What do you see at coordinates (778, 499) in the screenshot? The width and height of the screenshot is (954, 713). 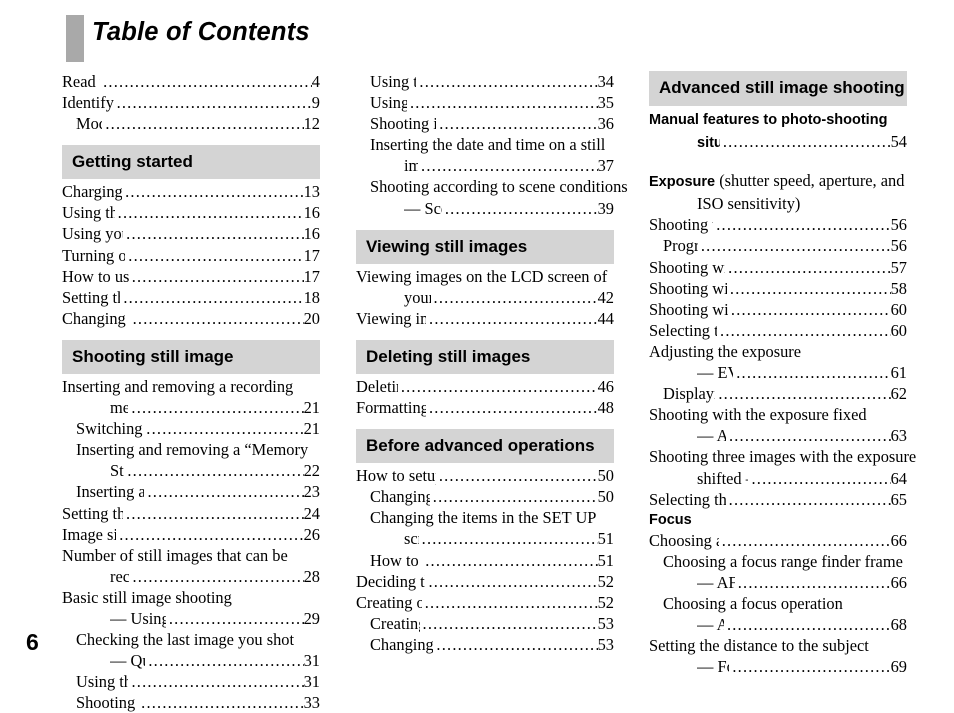 I see `toc-entry: Selecting the ISO sensitivity — ISO 65` at bounding box center [778, 499].